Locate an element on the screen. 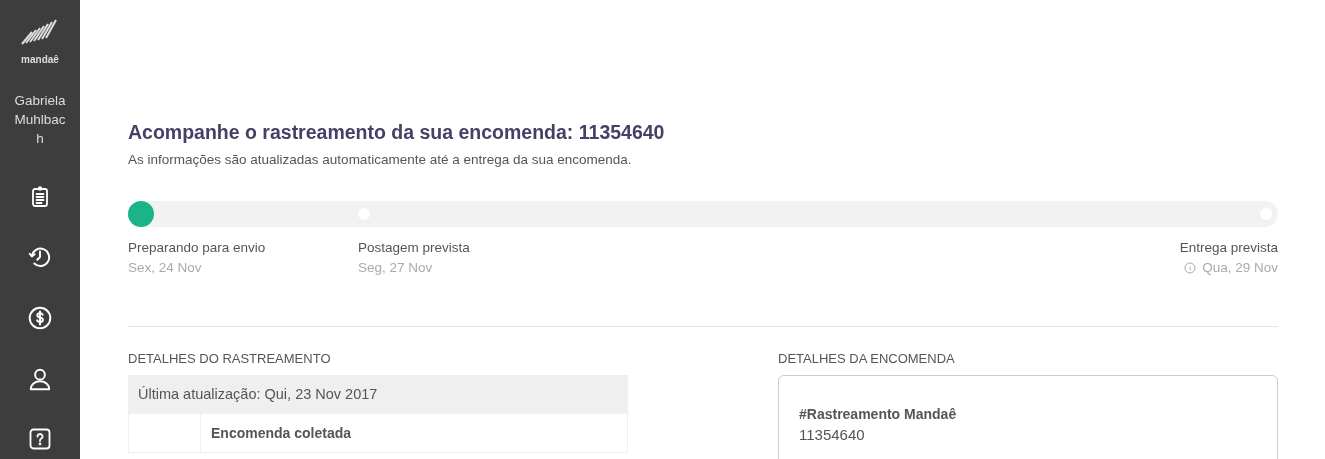 This screenshot has width=1325, height=459. step-date: Sex, 24 Nov is located at coordinates (165, 267).